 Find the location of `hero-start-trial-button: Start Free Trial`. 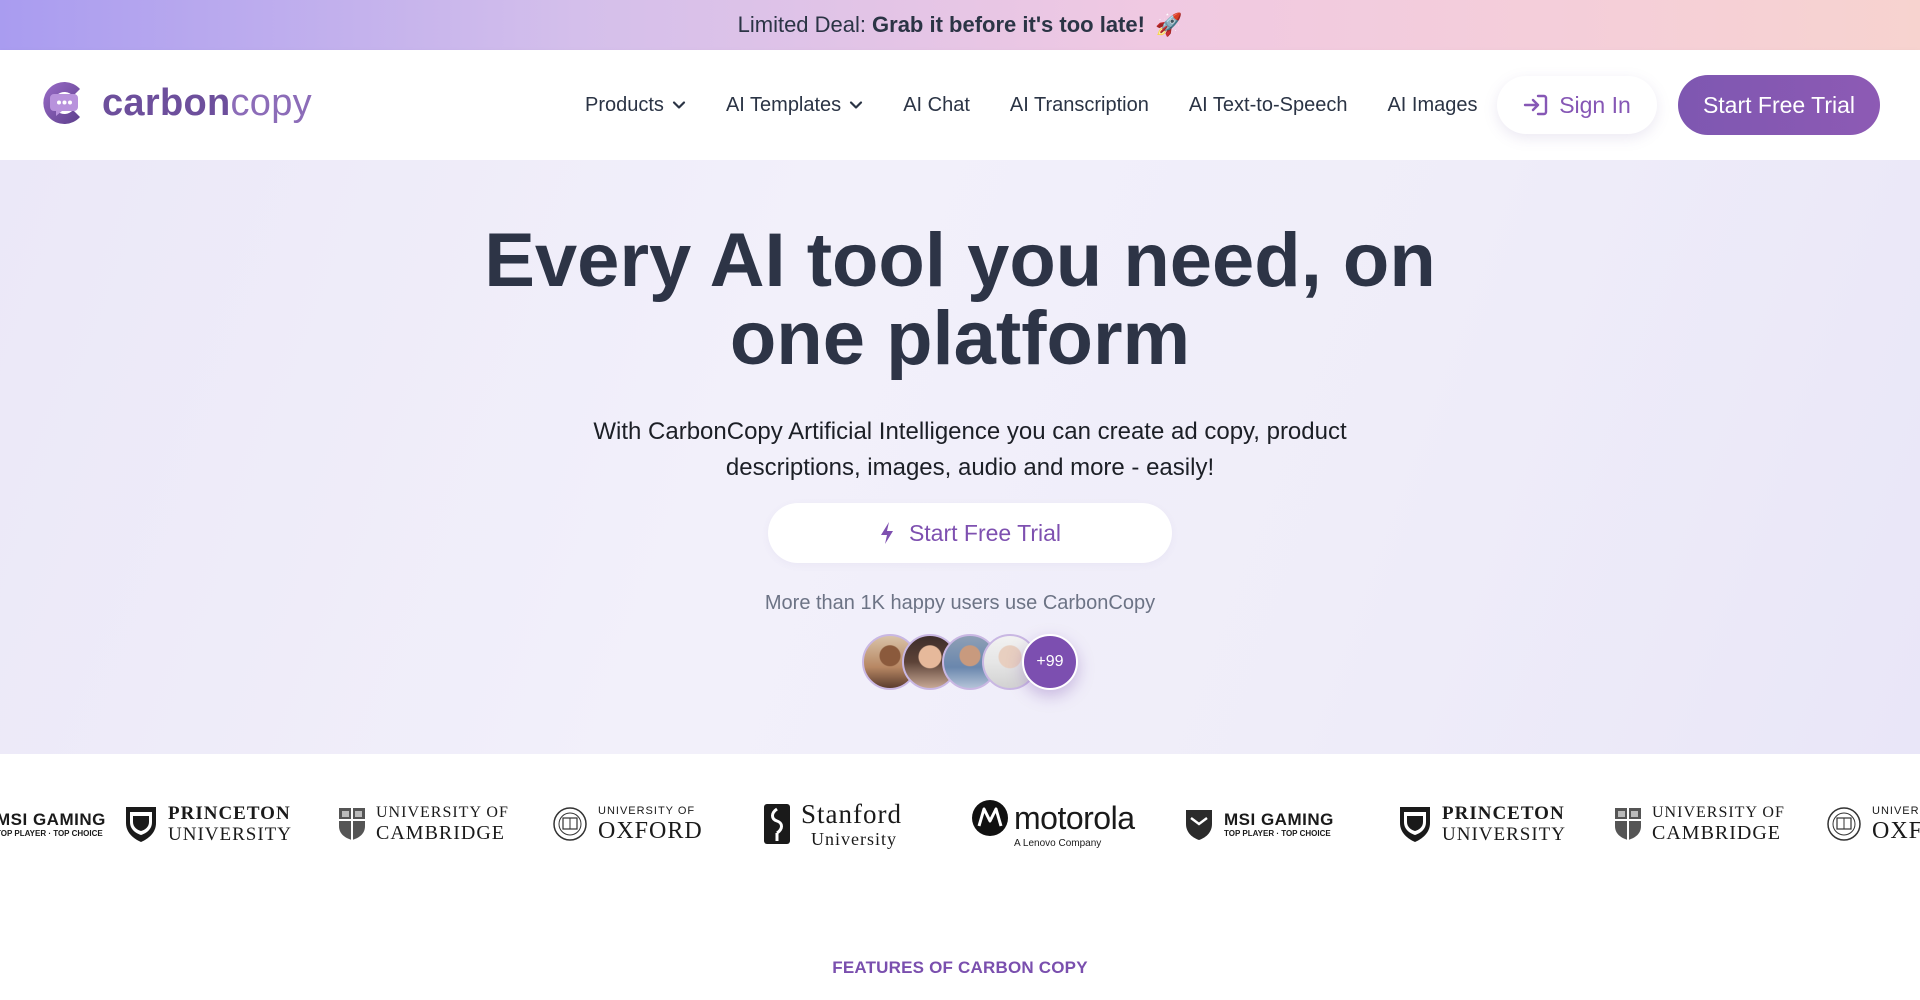

hero-start-trial-button: Start Free Trial is located at coordinates (970, 533).